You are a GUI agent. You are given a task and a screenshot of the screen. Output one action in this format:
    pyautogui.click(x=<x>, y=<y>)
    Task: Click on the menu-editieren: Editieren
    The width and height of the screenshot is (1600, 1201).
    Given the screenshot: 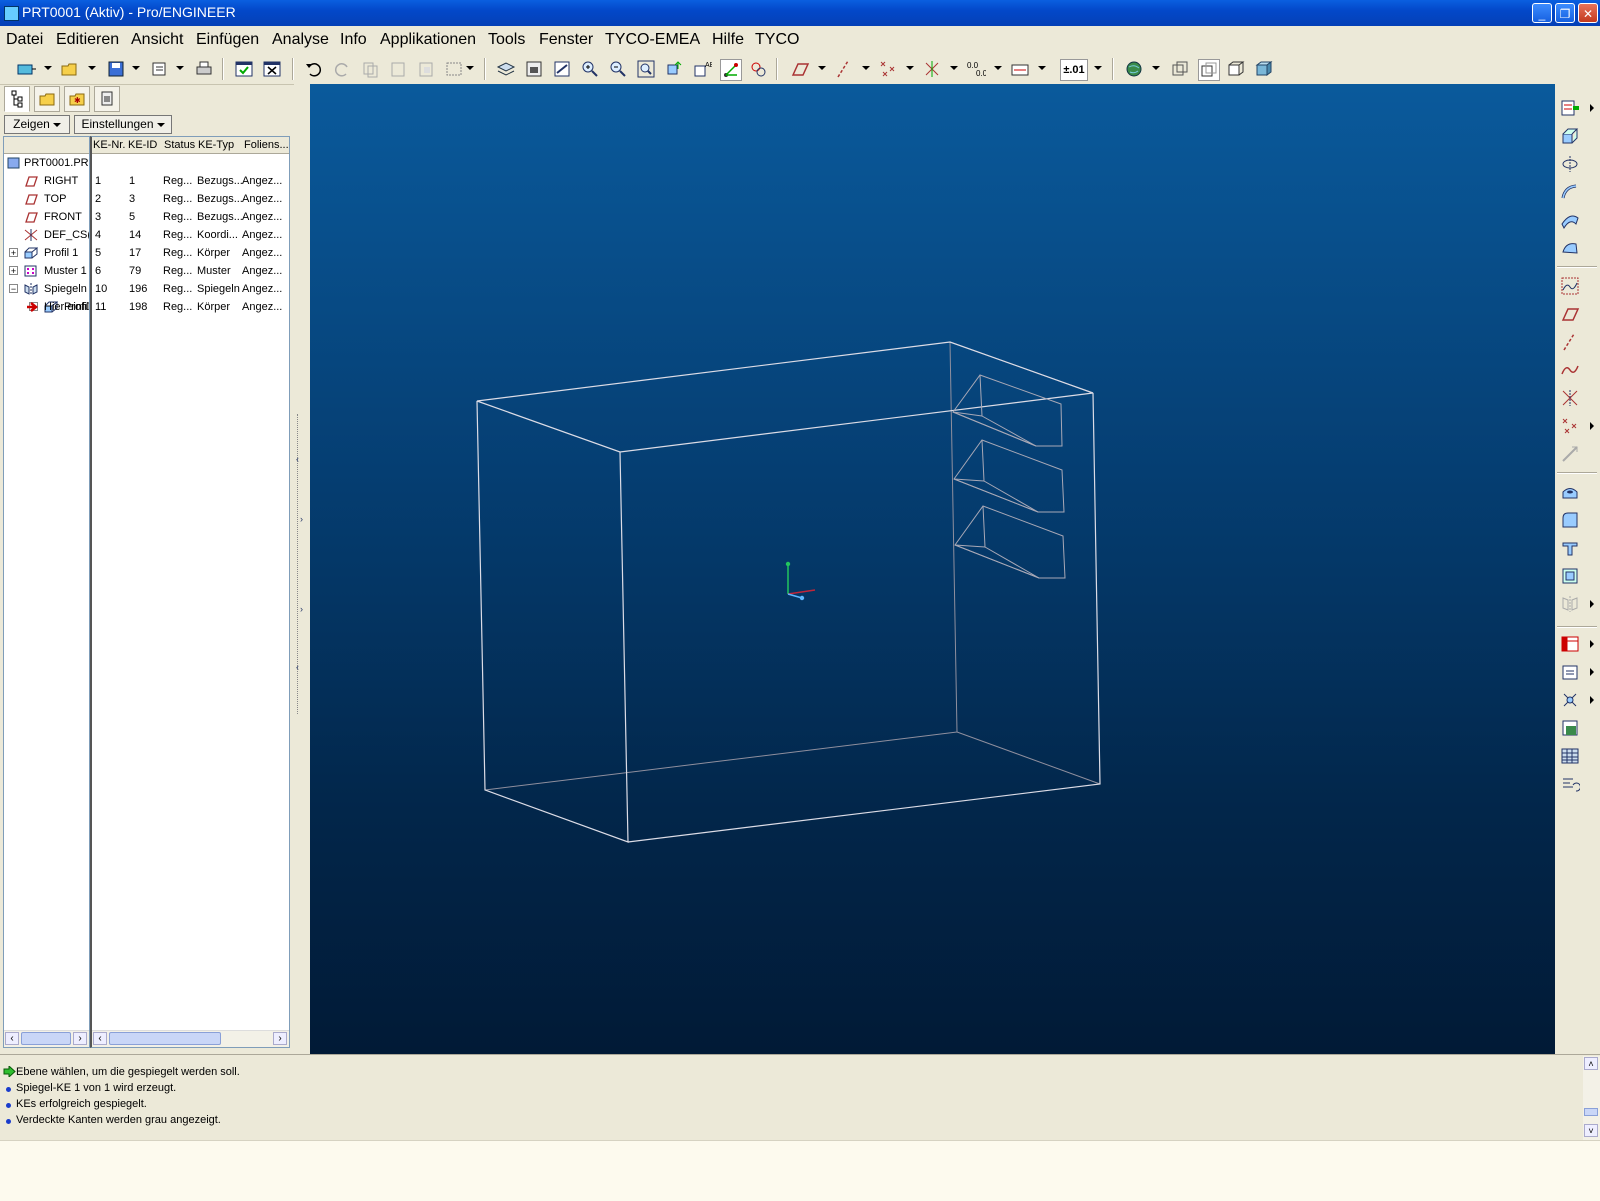 What is the action you would take?
    pyautogui.click(x=87, y=40)
    